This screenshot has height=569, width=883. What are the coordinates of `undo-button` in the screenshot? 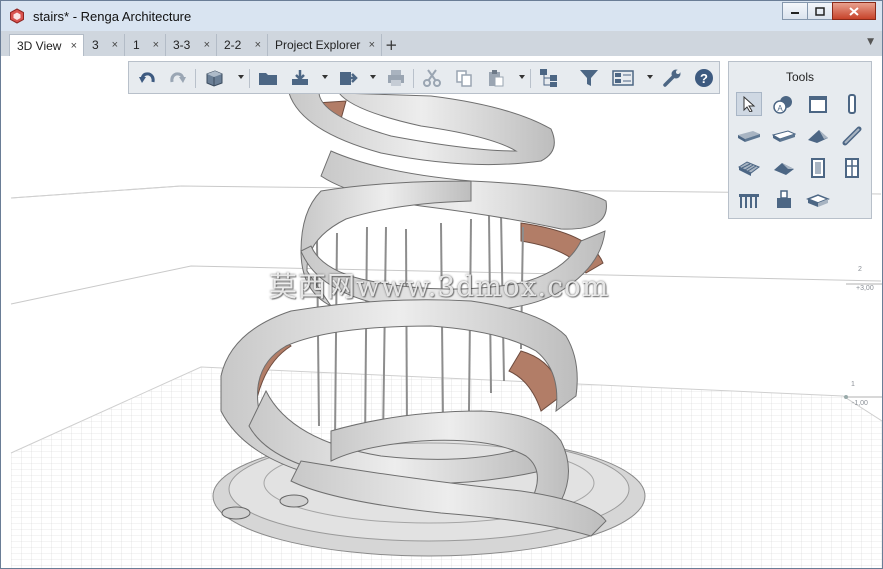 It's located at (147, 78).